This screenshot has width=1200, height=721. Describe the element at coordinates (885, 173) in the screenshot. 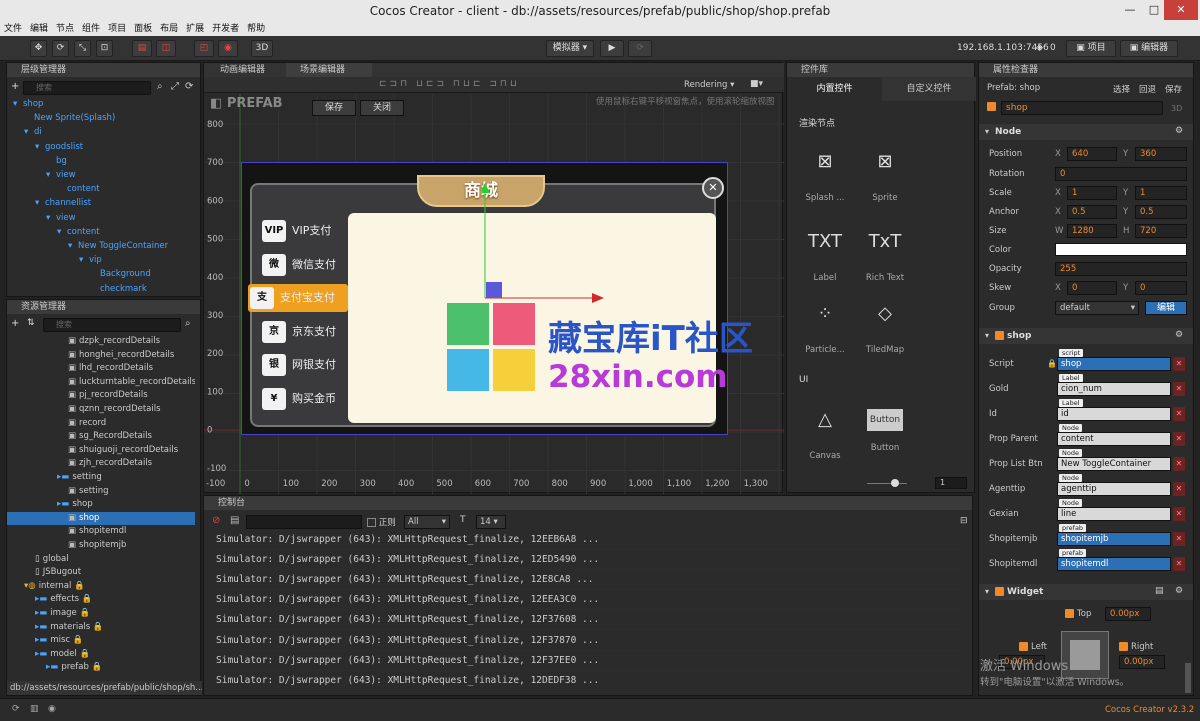

I see `control-item: ⊠ Sprite` at that location.